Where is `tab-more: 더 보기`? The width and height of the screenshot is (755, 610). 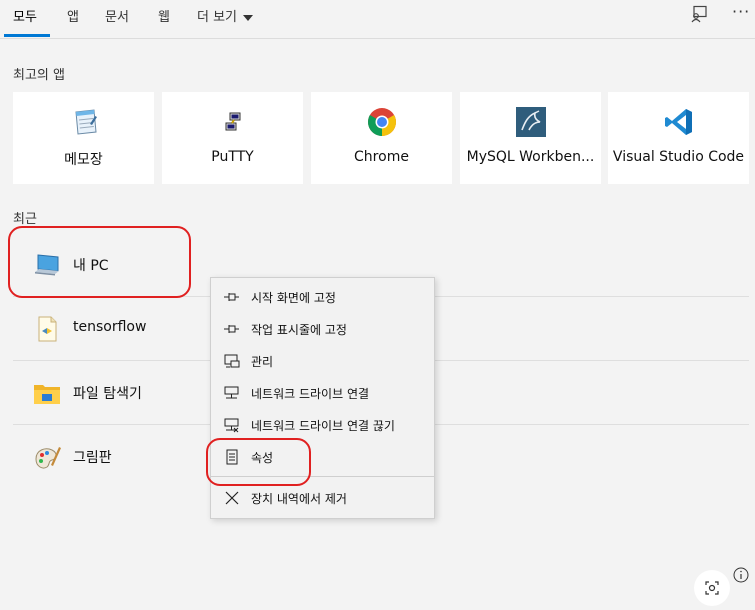 tab-more: 더 보기 is located at coordinates (225, 15).